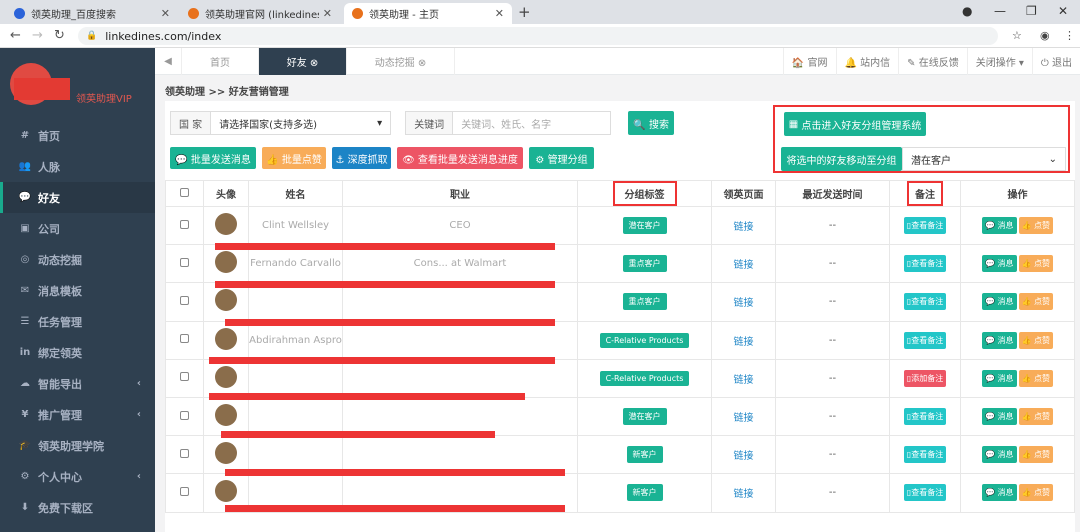 The width and height of the screenshot is (1080, 532). What do you see at coordinates (532, 123) in the screenshot?
I see `keyword-input: 关键词、姓氏、名字` at bounding box center [532, 123].